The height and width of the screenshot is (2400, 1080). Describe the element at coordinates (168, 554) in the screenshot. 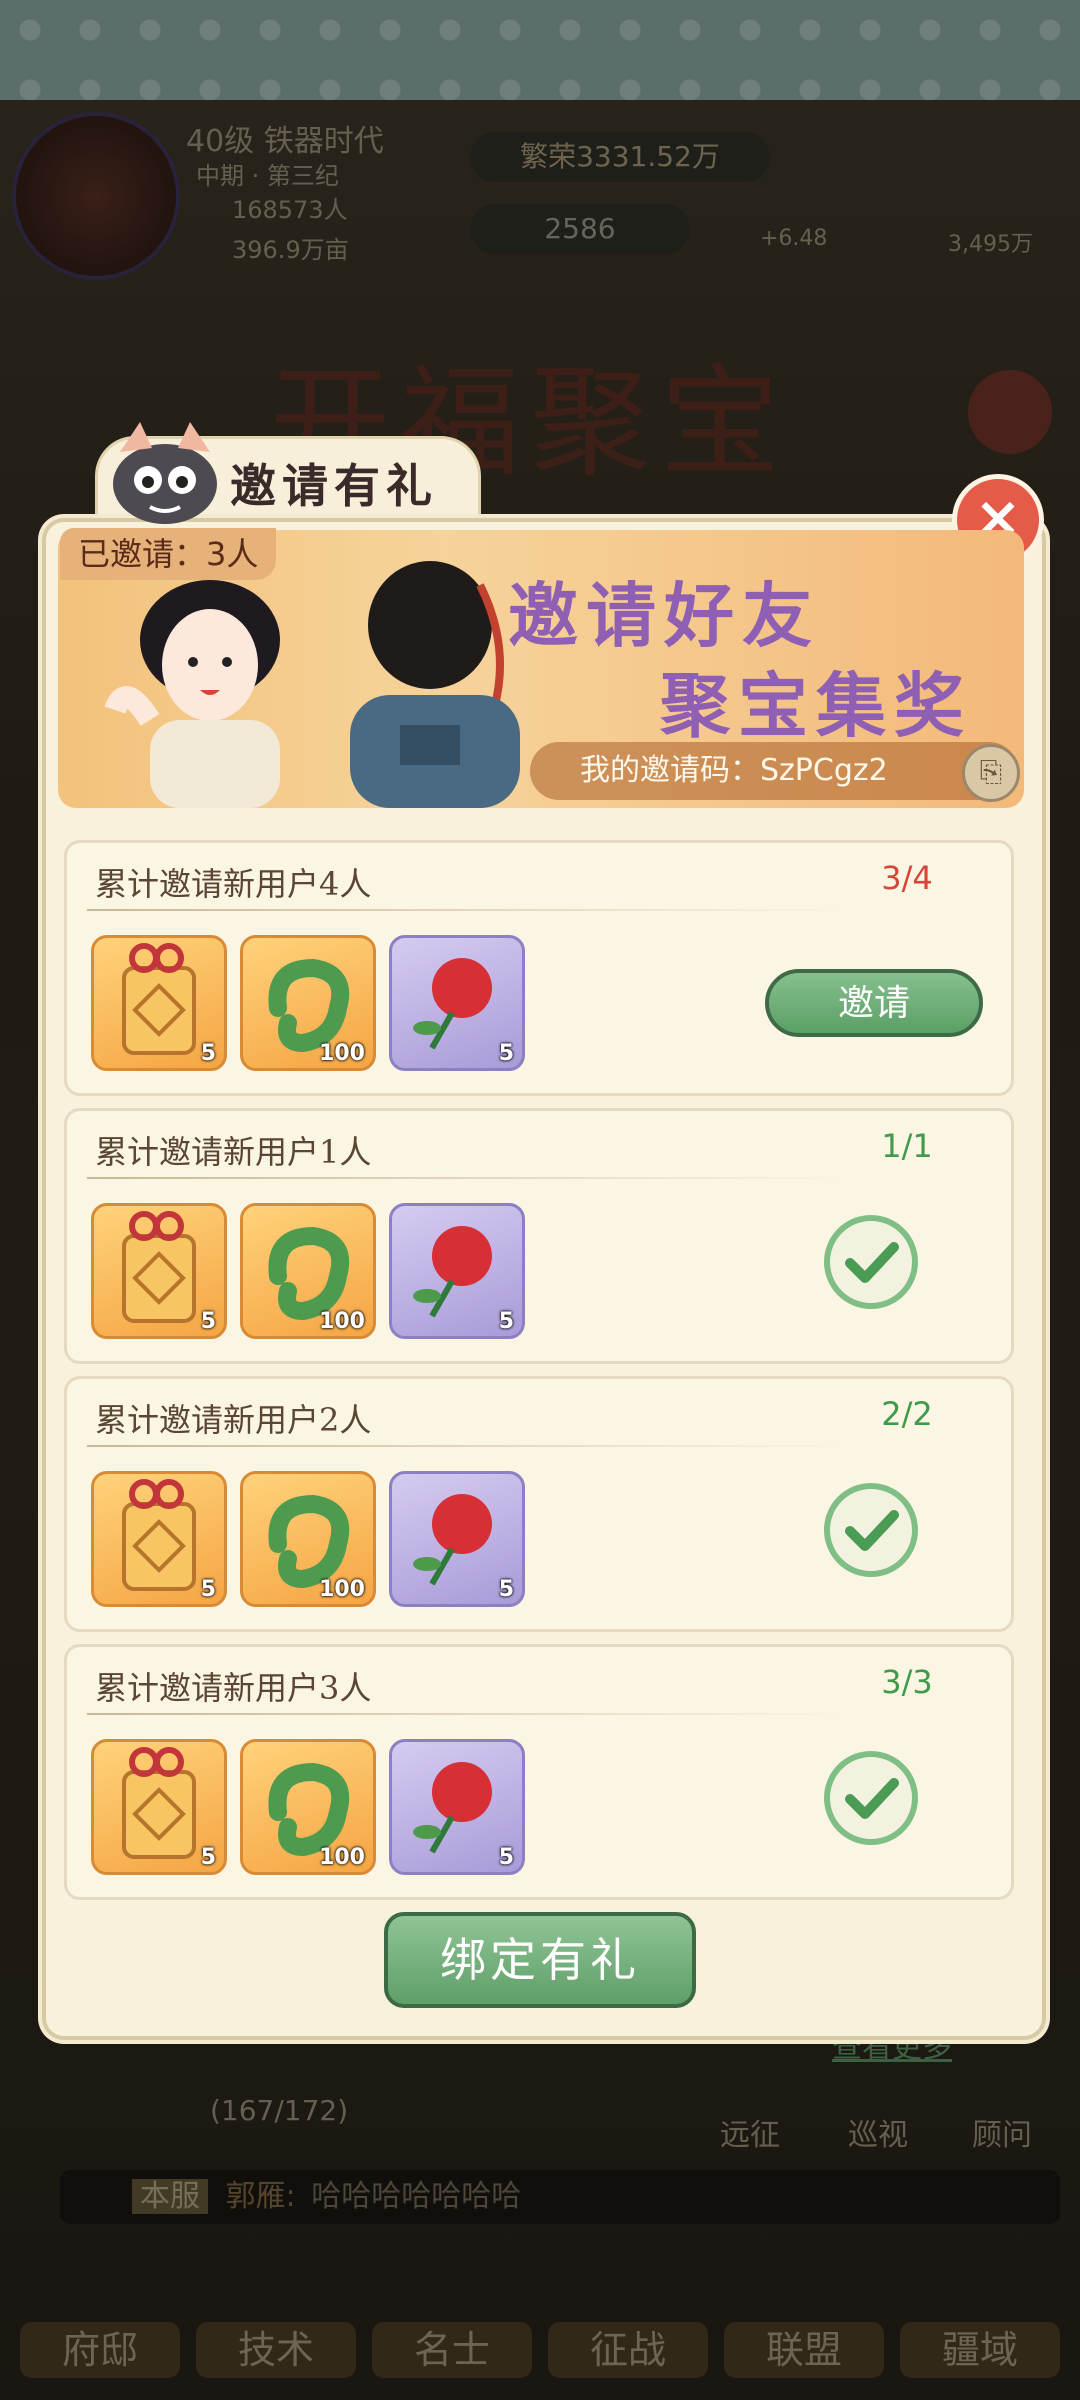

I see `invited-count-badge: 已邀请：3人` at that location.